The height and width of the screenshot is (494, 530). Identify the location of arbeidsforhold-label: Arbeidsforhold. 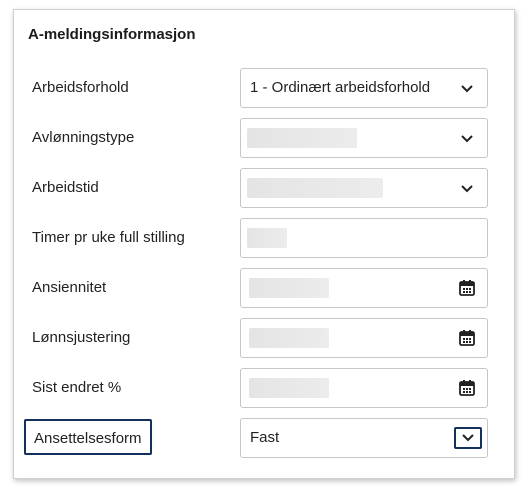
(80, 87).